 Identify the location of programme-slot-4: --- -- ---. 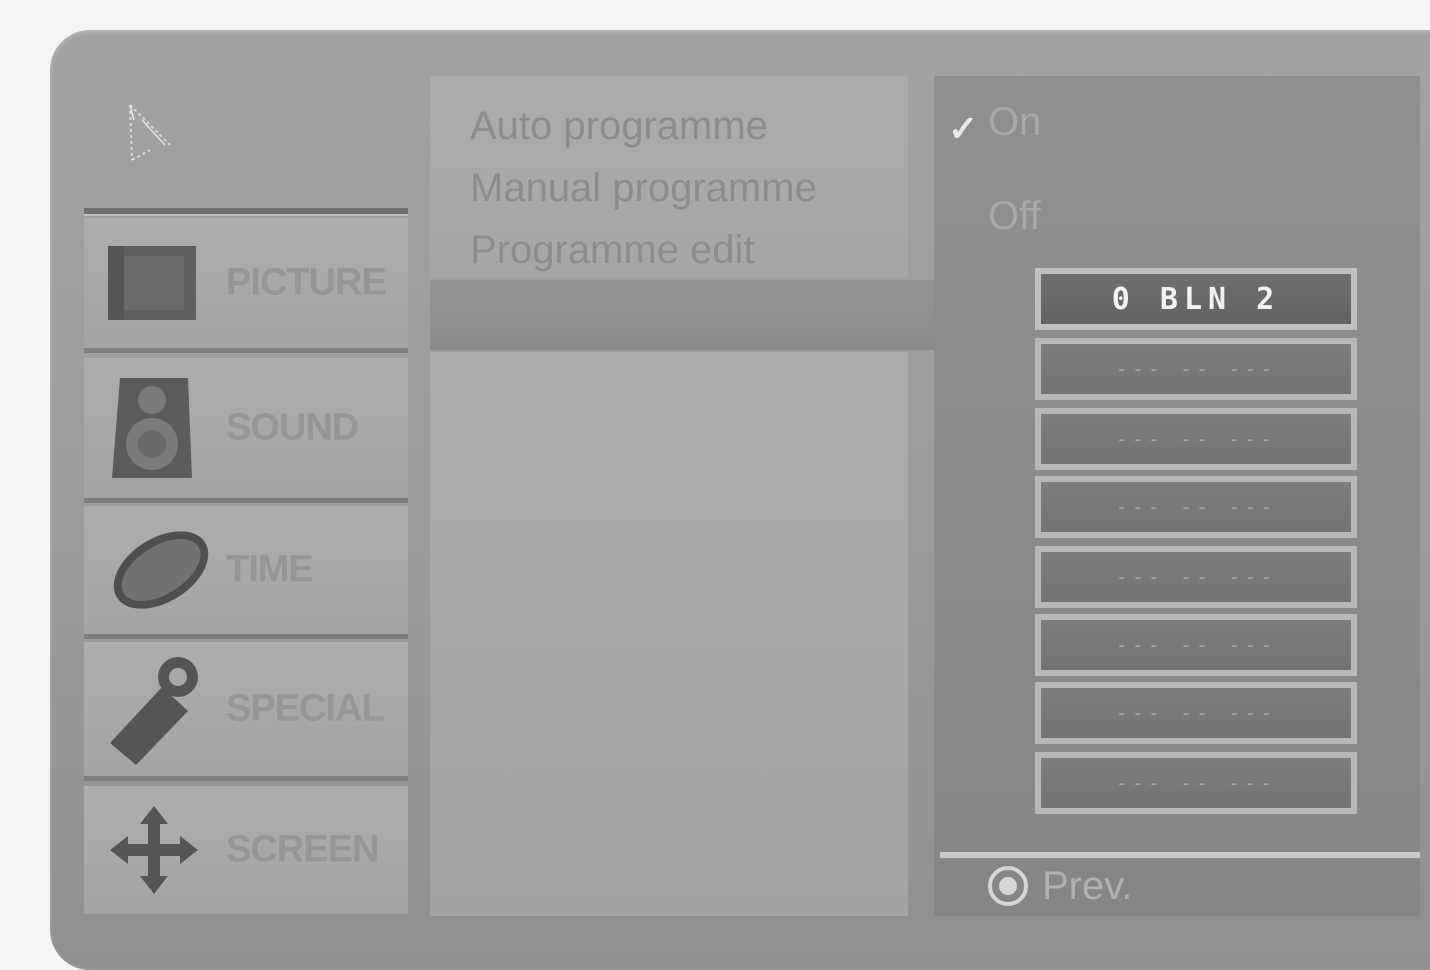
(1196, 507).